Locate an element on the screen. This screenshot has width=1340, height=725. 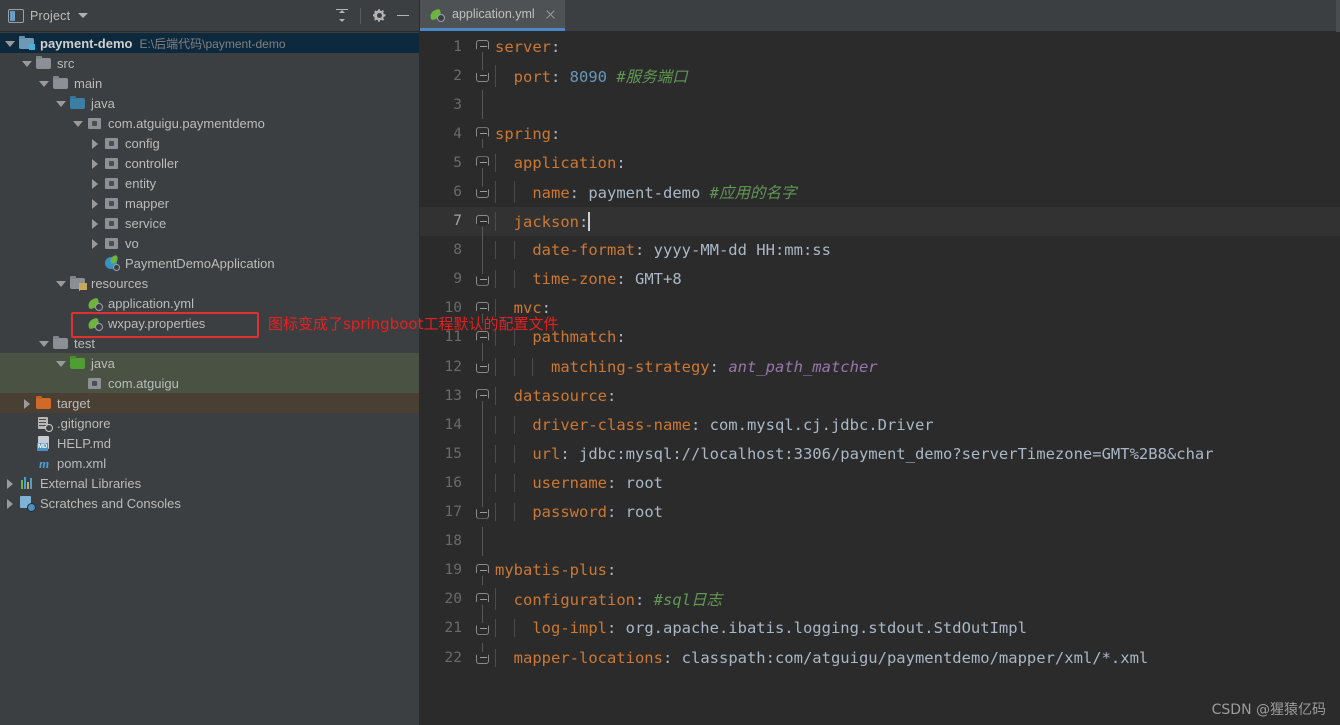
code-line: 13 datasource: is located at coordinates (880, 396).